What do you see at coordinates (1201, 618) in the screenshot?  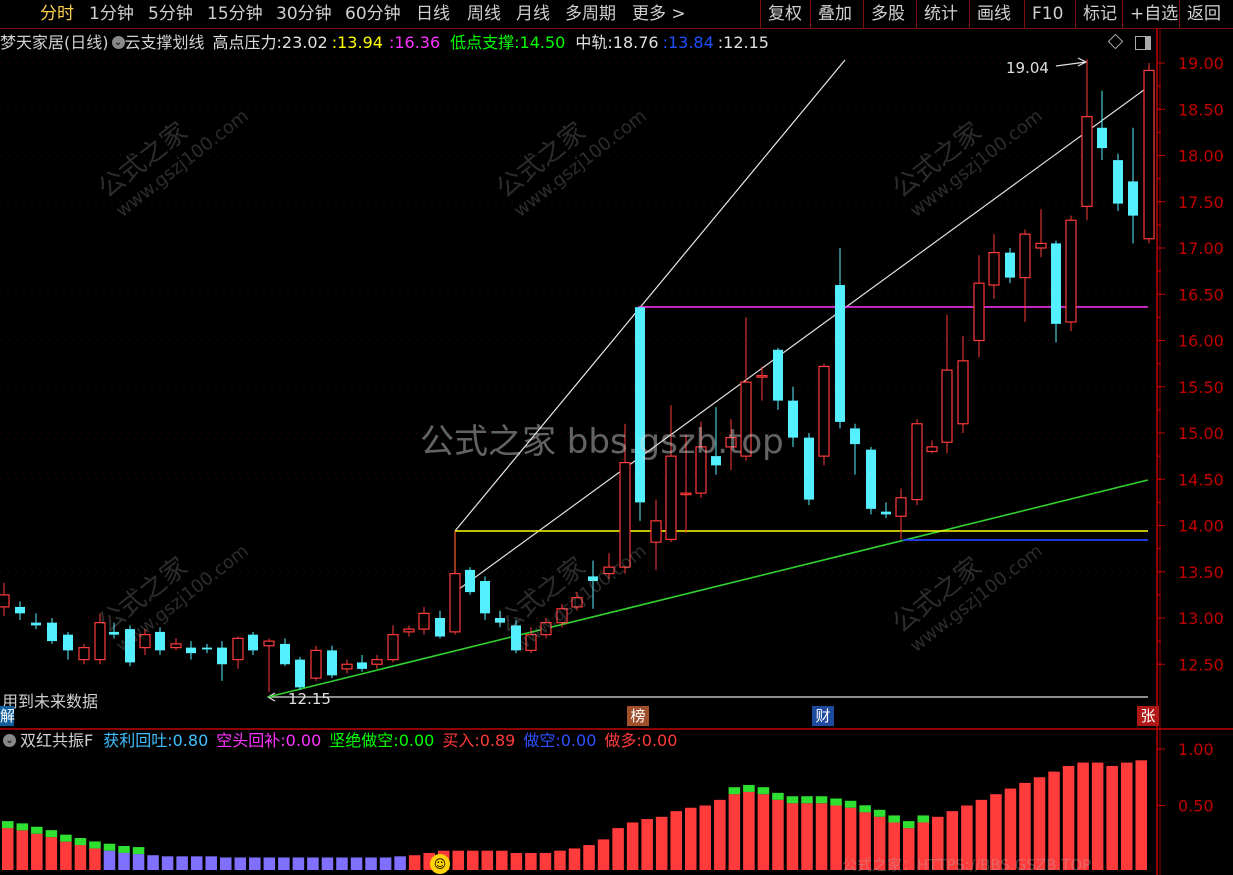 I see `price-tick-label: 13.00` at bounding box center [1201, 618].